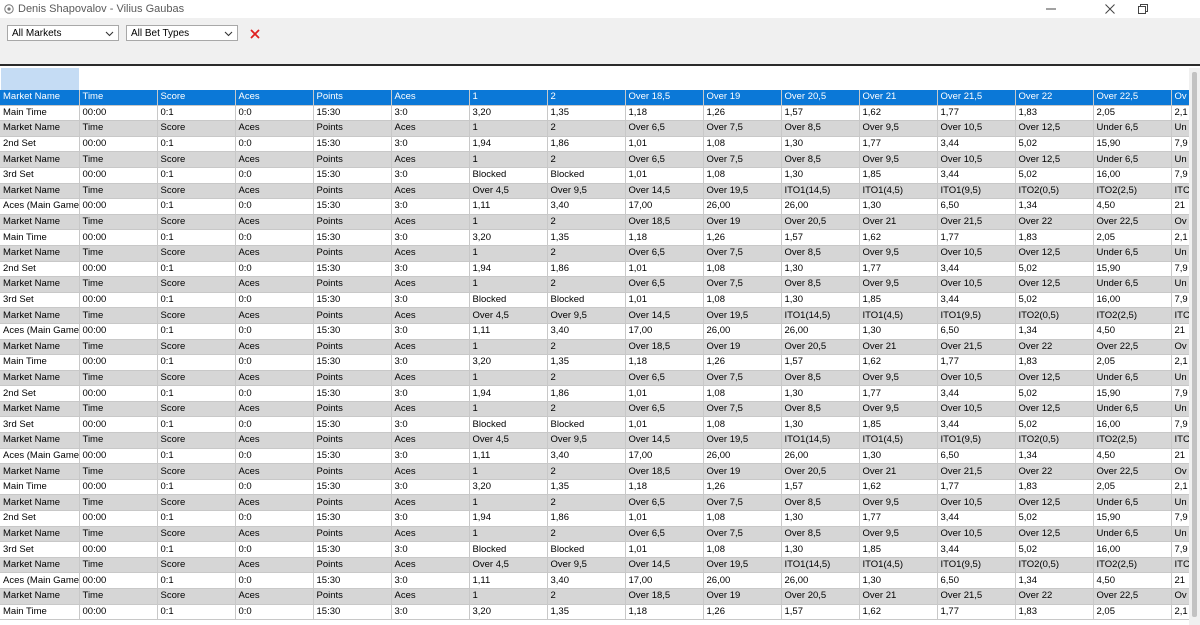  What do you see at coordinates (1051, 9) in the screenshot?
I see `minimize-button` at bounding box center [1051, 9].